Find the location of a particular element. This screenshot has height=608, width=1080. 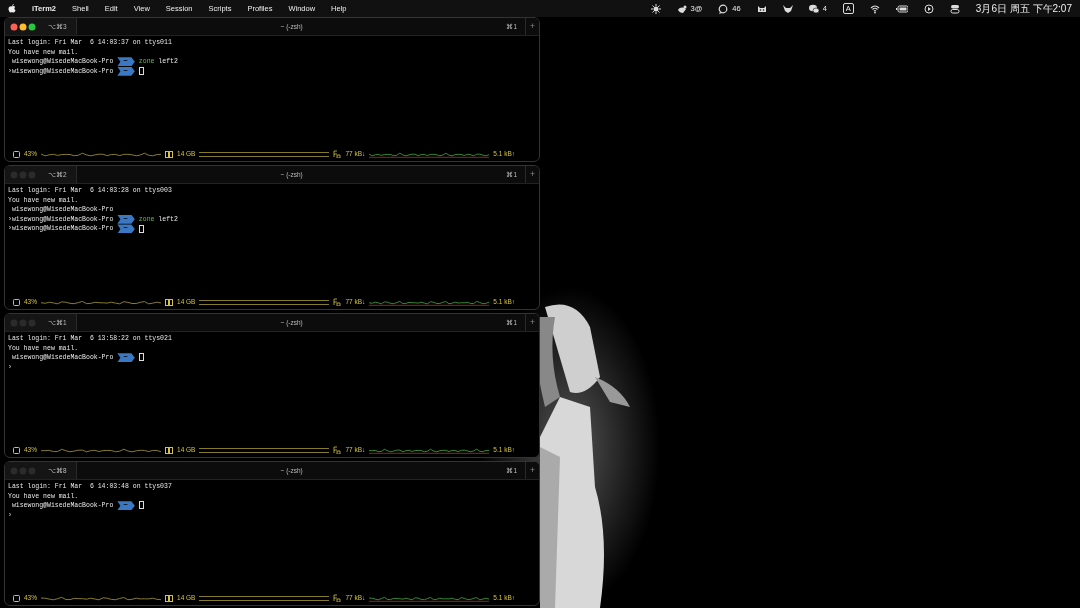

cat-face-icon is located at coordinates (761, 8).